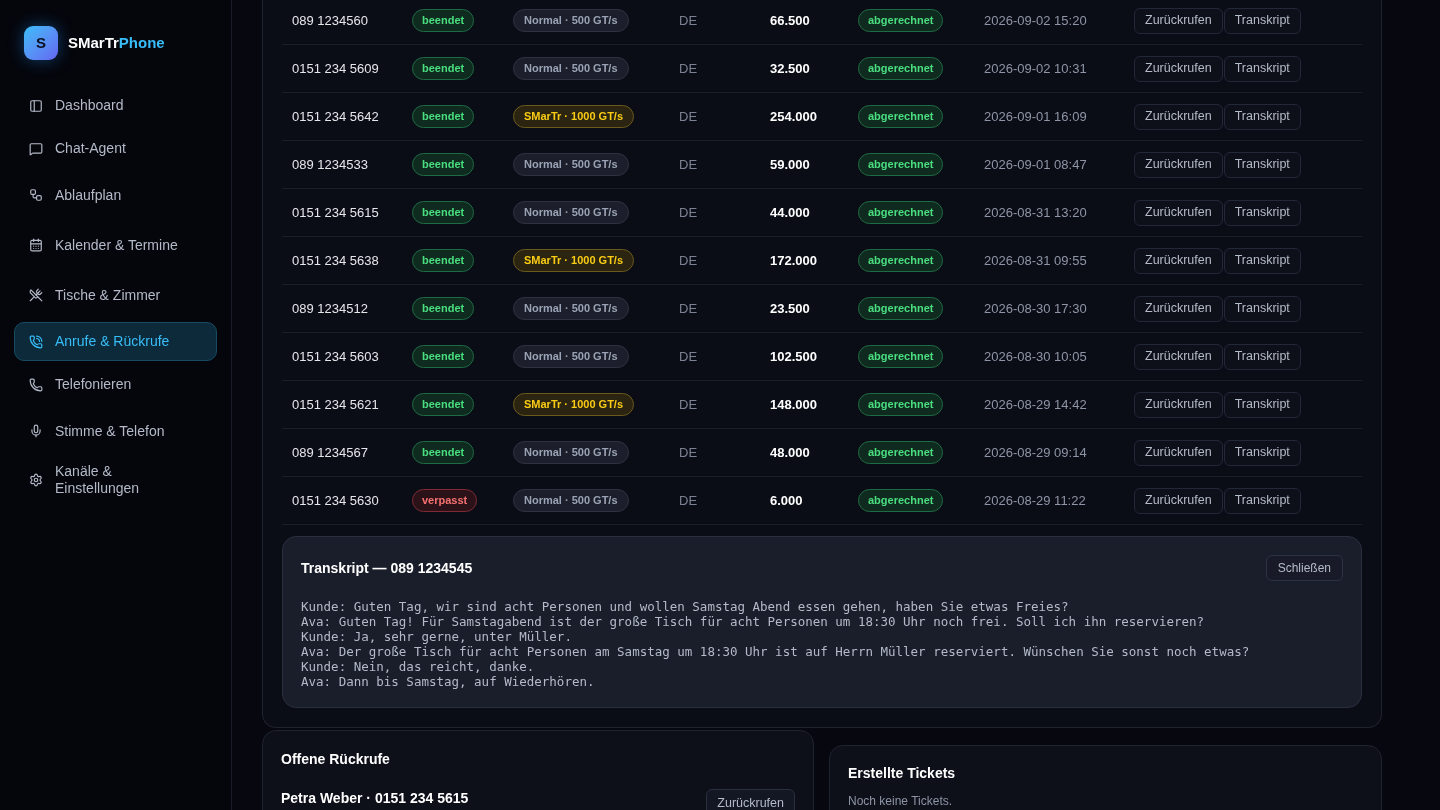 This screenshot has width=1440, height=810. I want to click on token-count: 44.000, so click(790, 212).